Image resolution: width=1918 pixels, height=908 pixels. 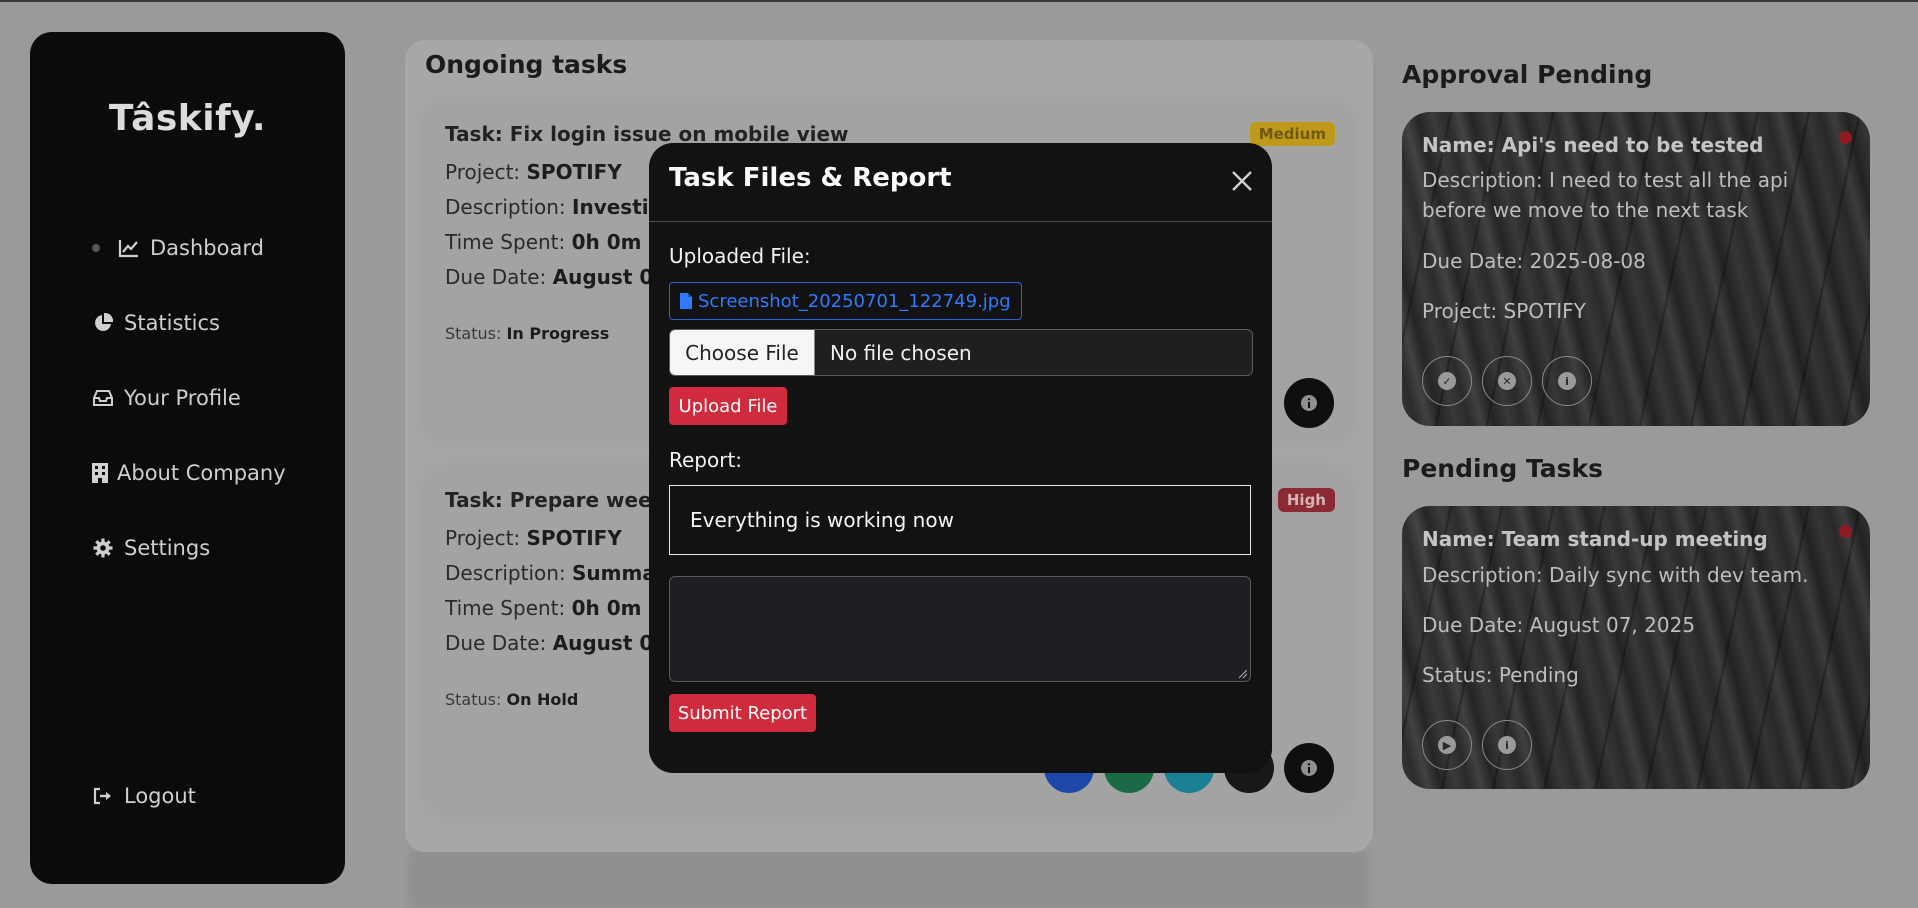 I want to click on task-description: Description: Investig, so click(x=554, y=207).